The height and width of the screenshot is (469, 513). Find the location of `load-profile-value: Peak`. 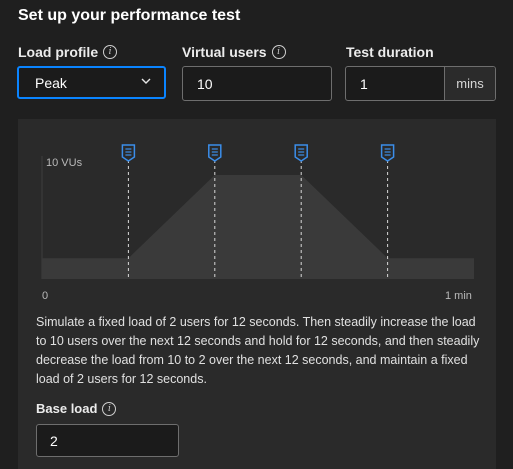

load-profile-value: Peak is located at coordinates (51, 82).